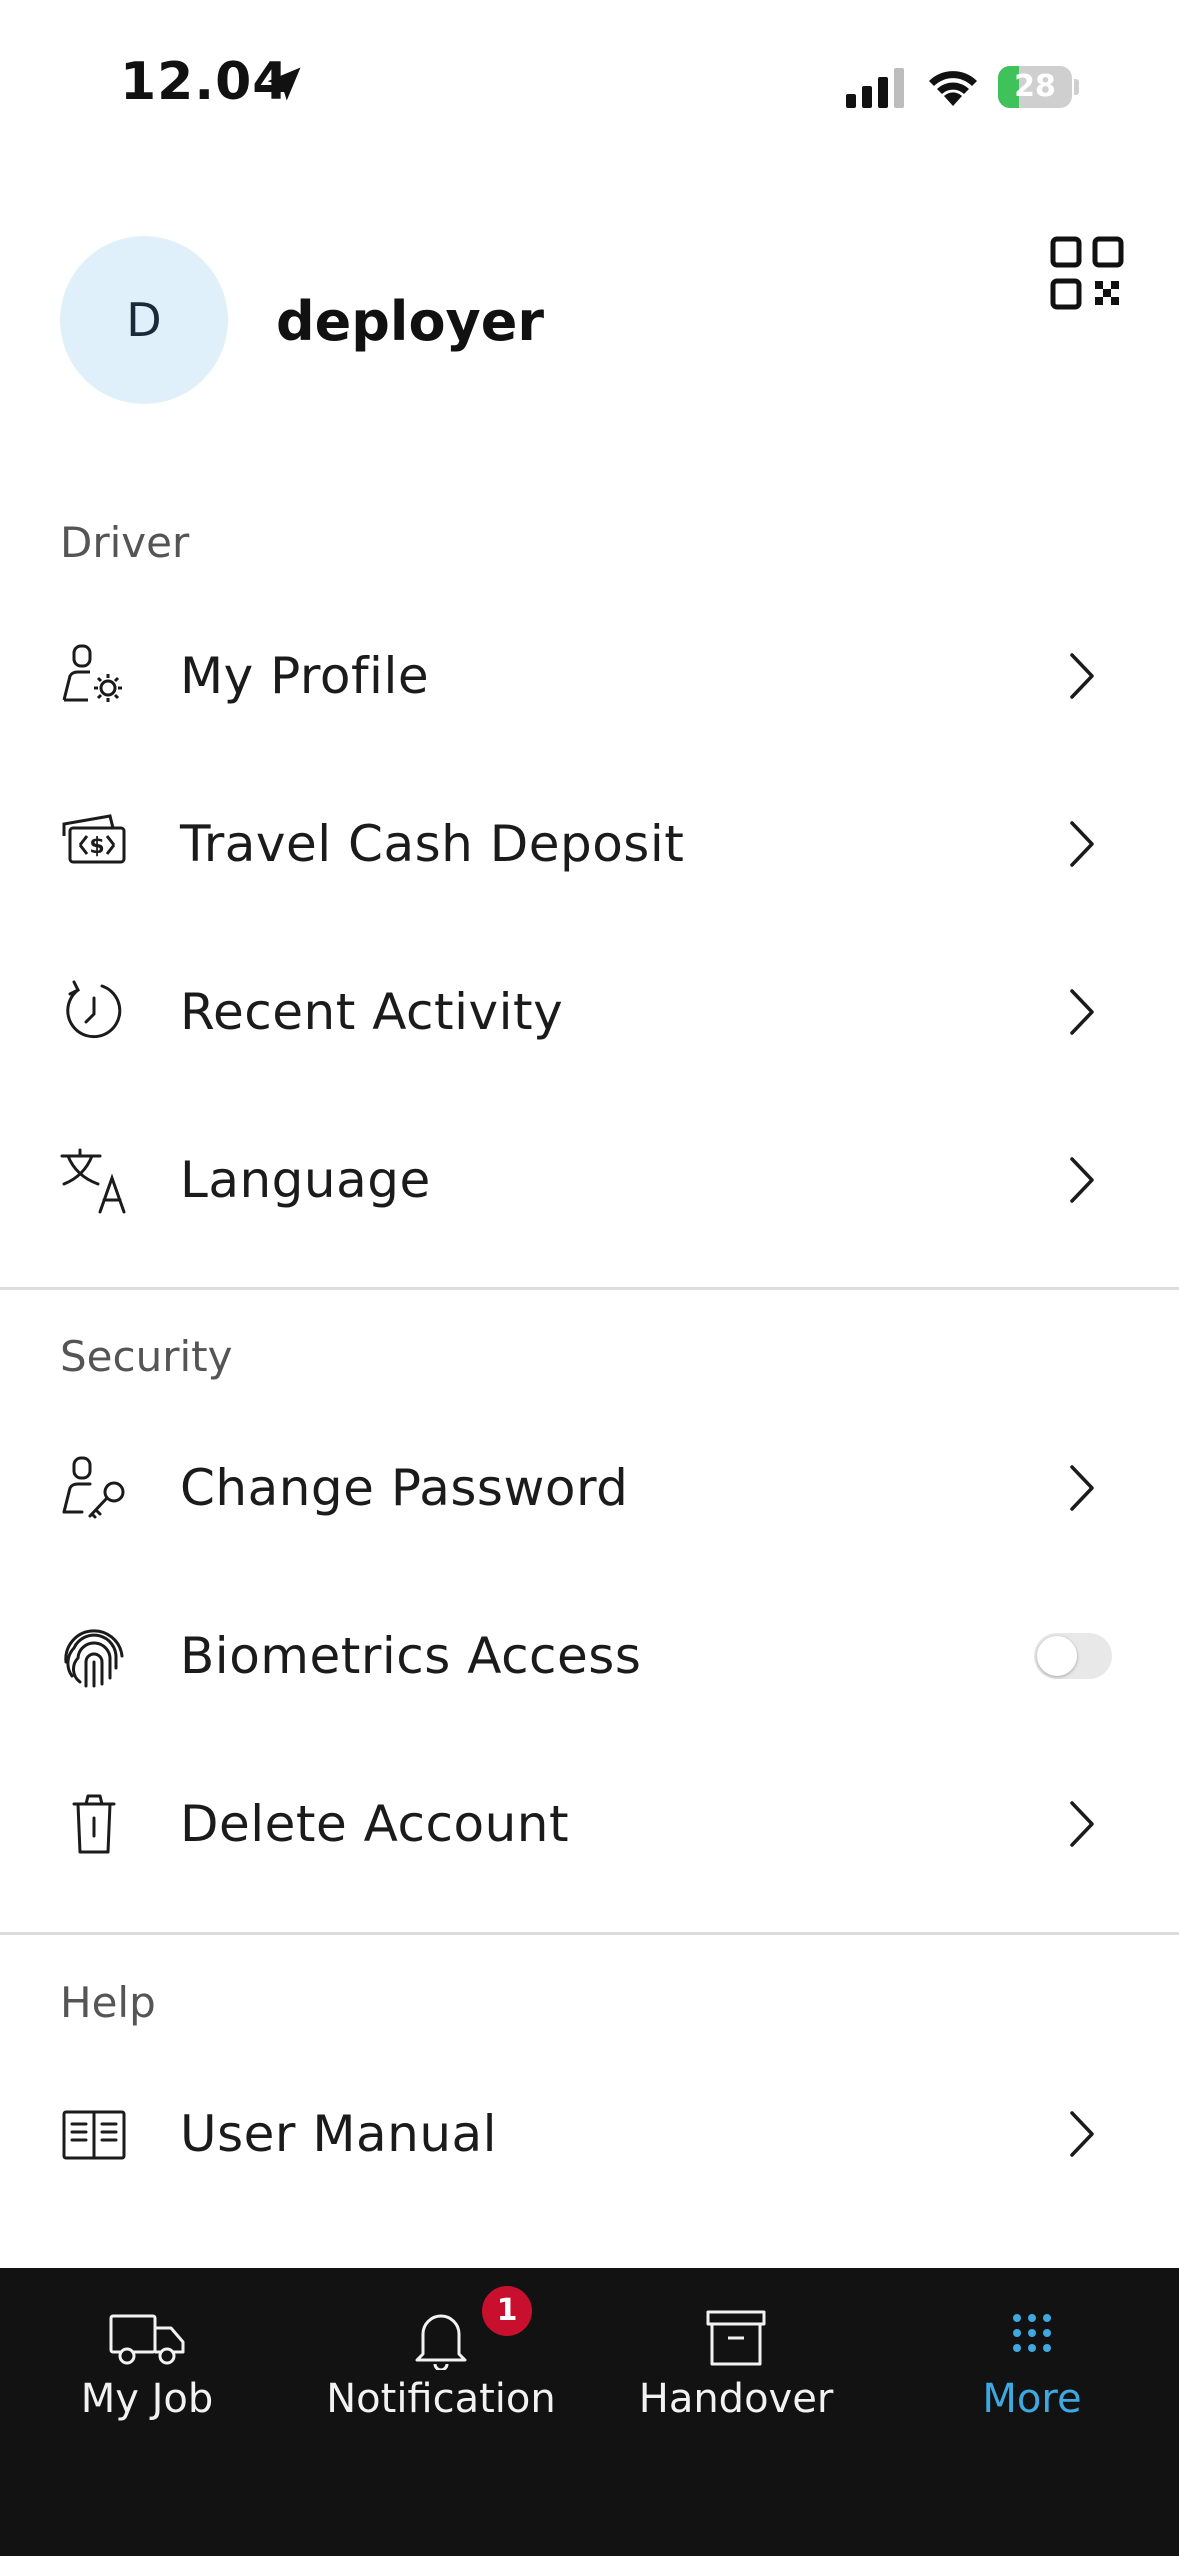 This screenshot has height=2556, width=1179. I want to click on biometrics-toggle, so click(1073, 1656).